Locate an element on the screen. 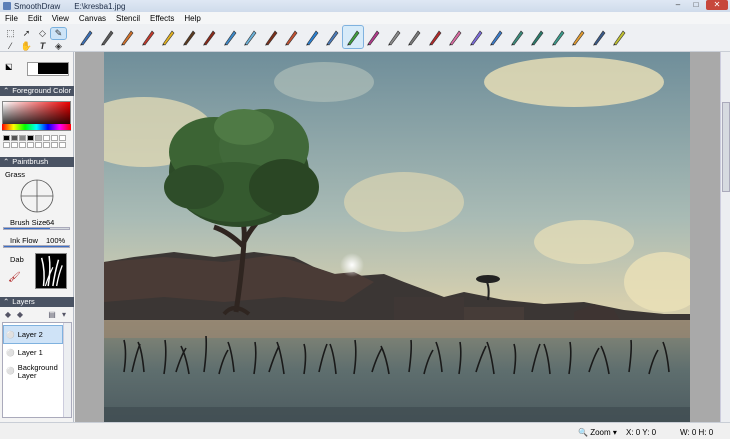 The width and height of the screenshot is (730, 439). stars-brush-icon is located at coordinates (373, 37).